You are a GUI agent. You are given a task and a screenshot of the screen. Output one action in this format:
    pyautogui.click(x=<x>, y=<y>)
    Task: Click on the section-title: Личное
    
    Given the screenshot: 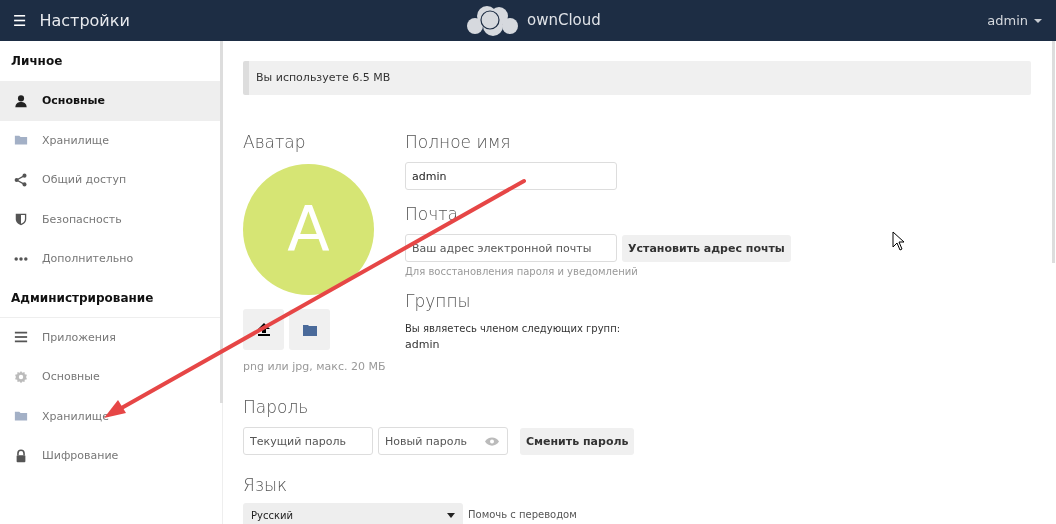 What is the action you would take?
    pyautogui.click(x=37, y=61)
    